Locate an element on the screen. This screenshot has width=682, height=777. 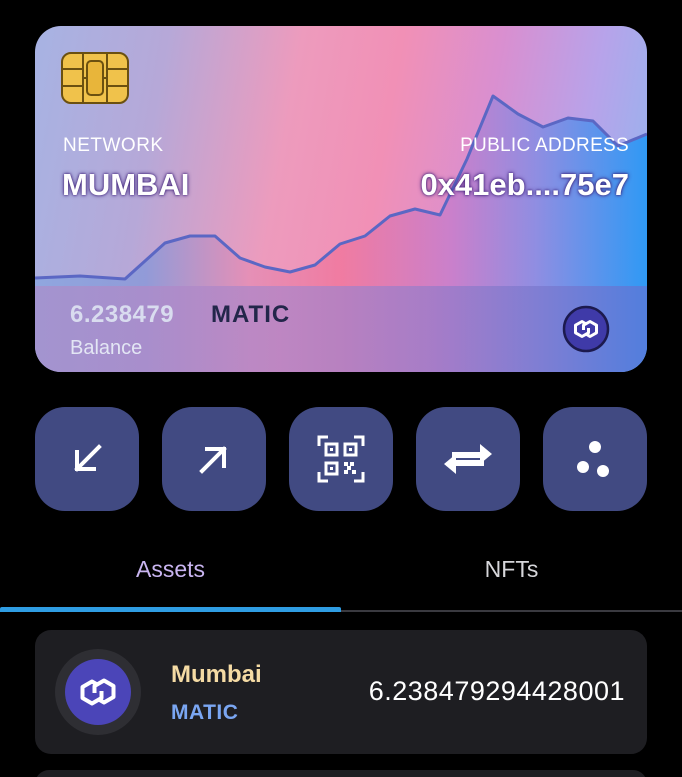
receive-button is located at coordinates (87, 459).